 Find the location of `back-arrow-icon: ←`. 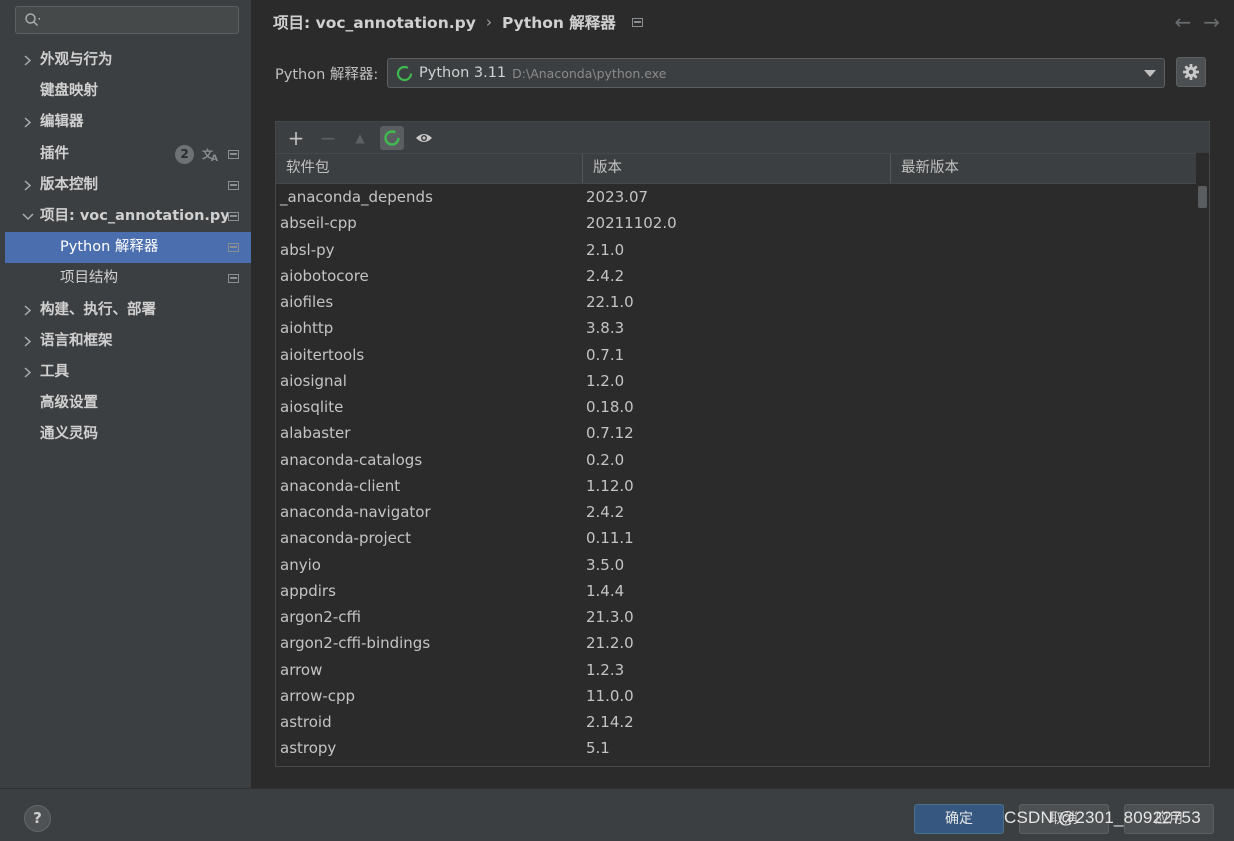

back-arrow-icon: ← is located at coordinates (1182, 22).